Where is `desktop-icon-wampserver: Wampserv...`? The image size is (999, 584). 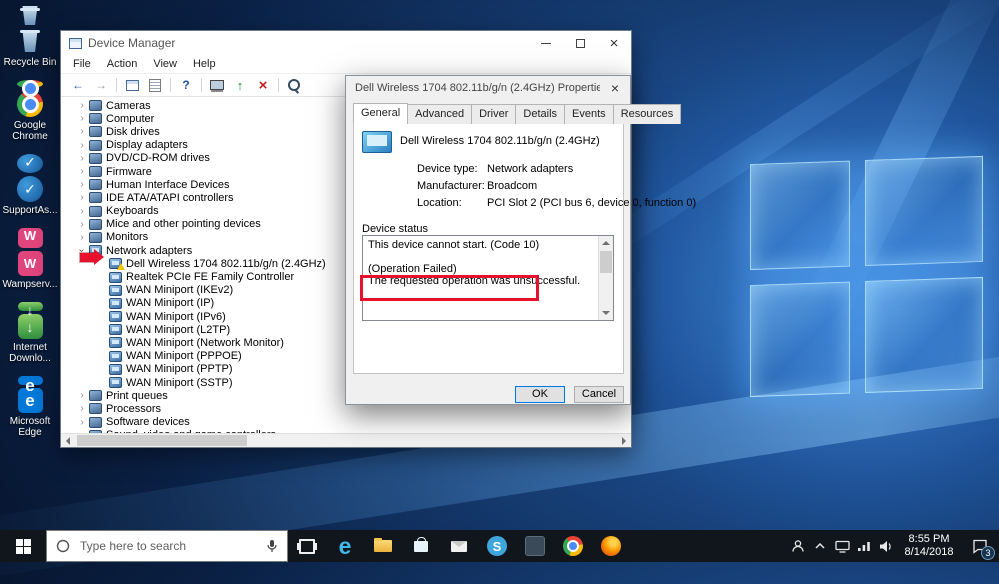
desktop-icon-wampserver: Wampserv... is located at coordinates (30, 259).